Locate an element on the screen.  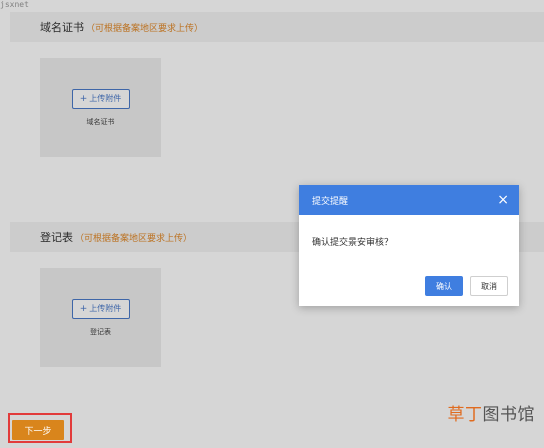
dialog-title: 提交提醒 is located at coordinates (330, 201).